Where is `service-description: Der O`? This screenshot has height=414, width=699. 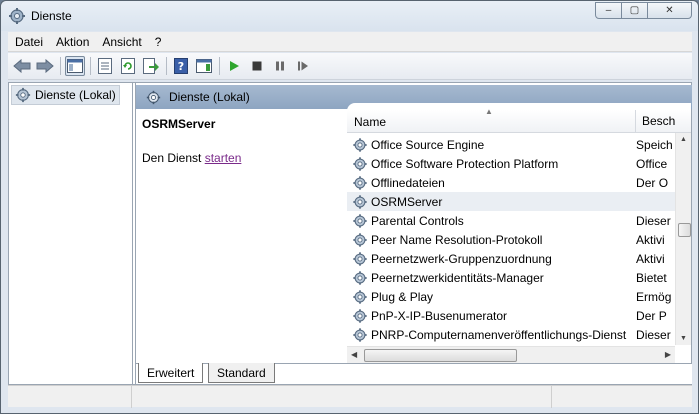 service-description: Der O is located at coordinates (652, 182).